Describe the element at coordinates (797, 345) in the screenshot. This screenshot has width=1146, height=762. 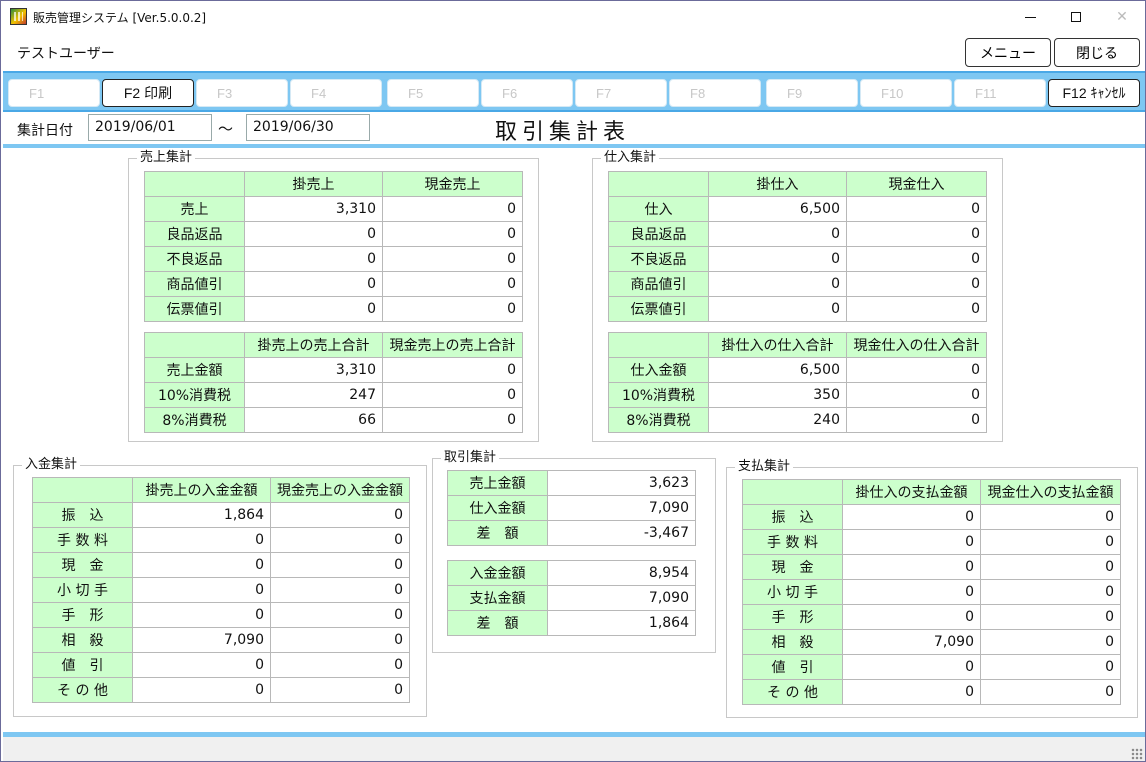
I see `table-row: 掛仕入の仕入合計 現金仕入の仕入合計` at that location.